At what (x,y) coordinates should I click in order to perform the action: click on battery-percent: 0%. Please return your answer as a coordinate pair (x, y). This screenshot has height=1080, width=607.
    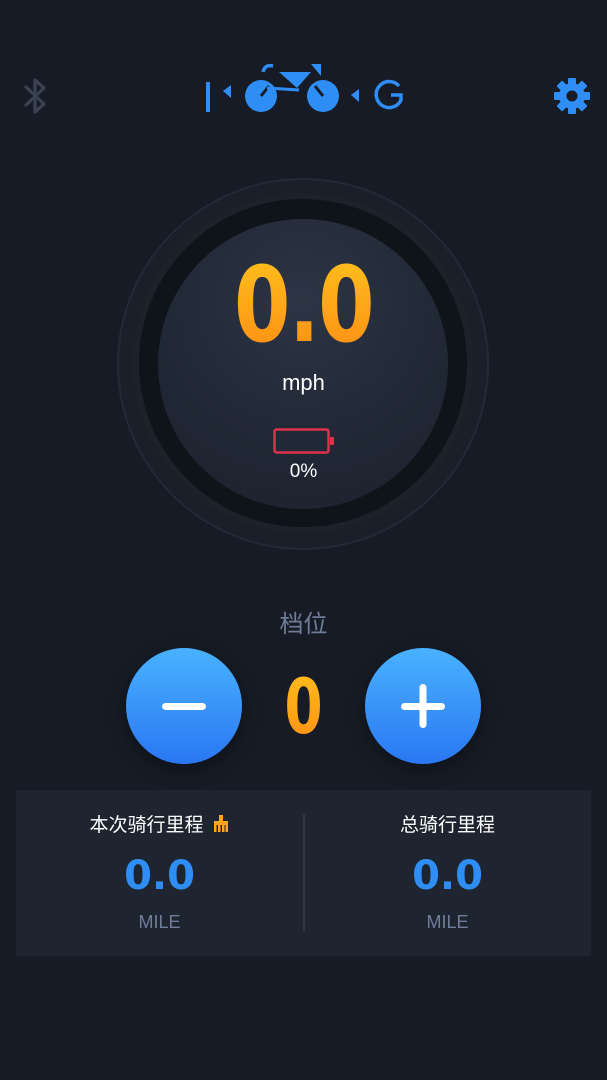
    Looking at the image, I should click on (303, 471).